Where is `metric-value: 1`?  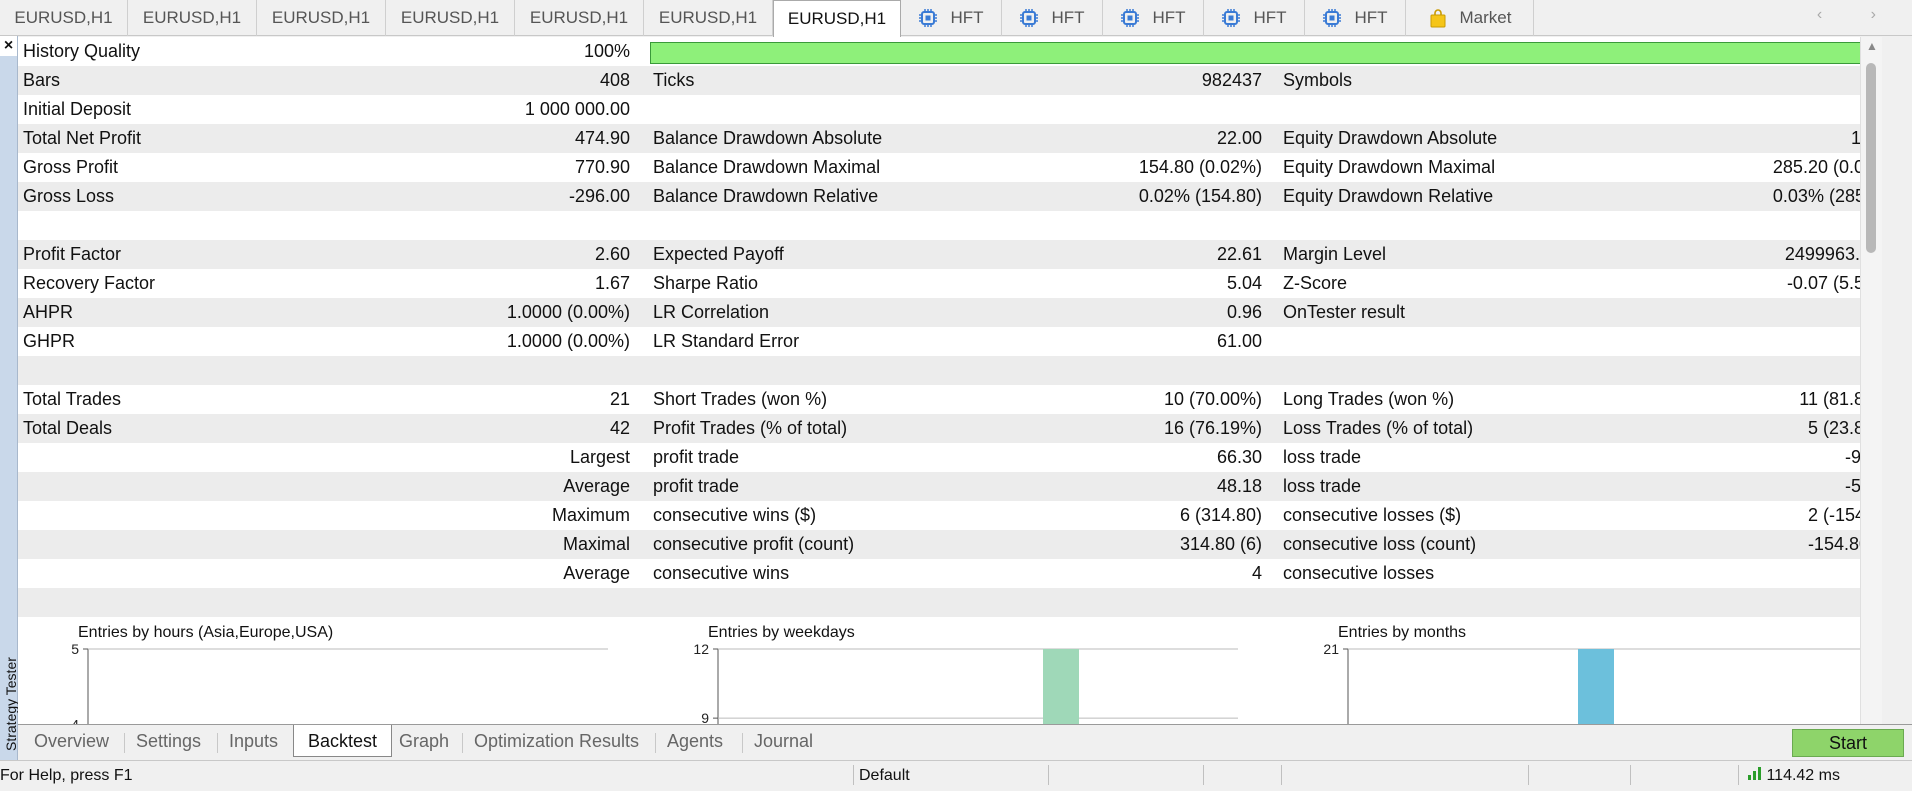
metric-value: 1 is located at coordinates (1705, 80).